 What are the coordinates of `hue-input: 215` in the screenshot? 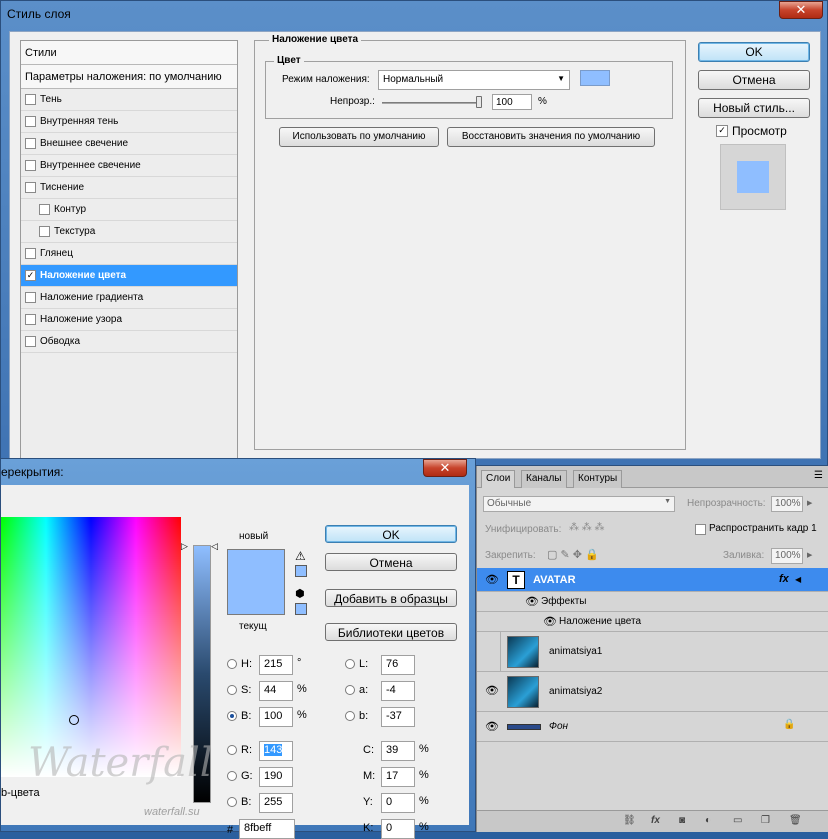 It's located at (276, 665).